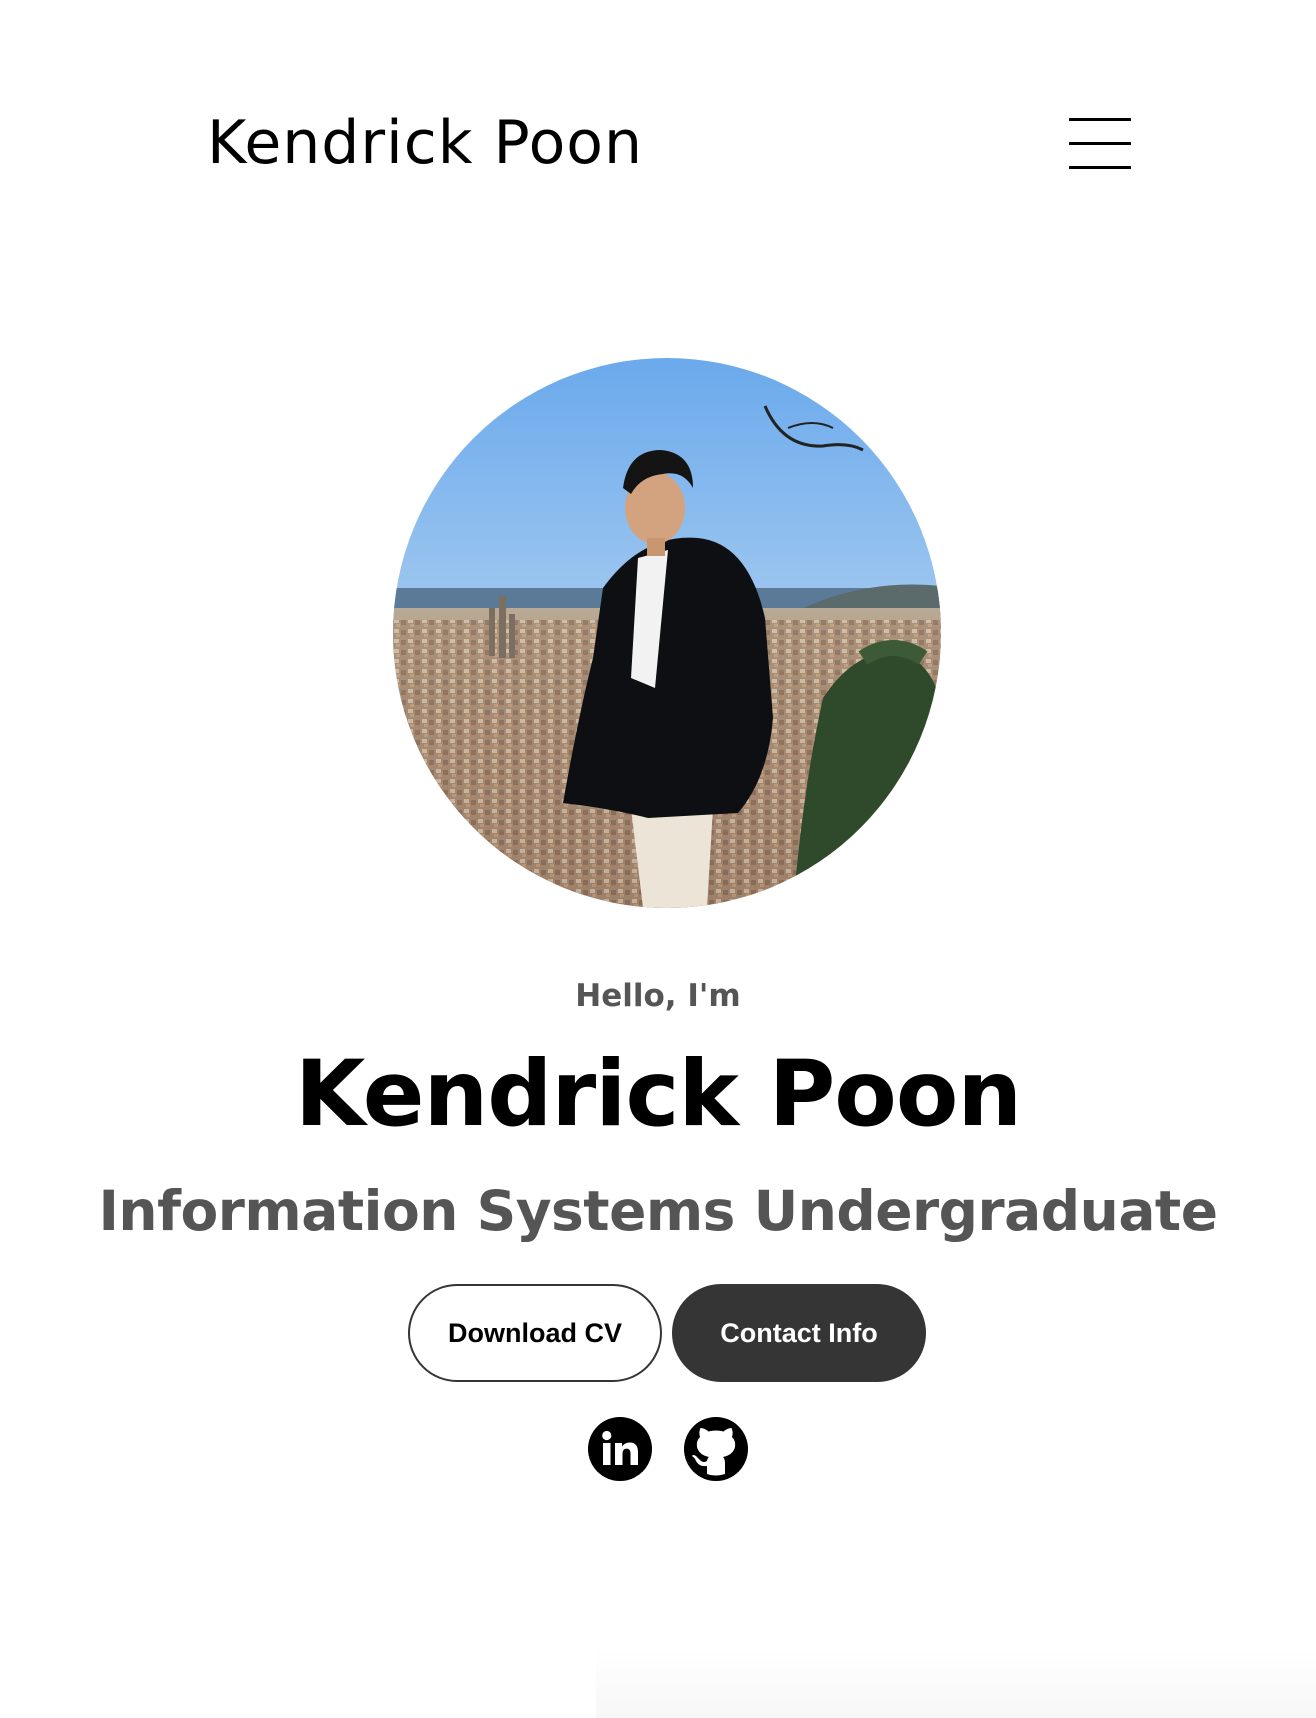 This screenshot has height=1718, width=1316. Describe the element at coordinates (620, 1449) in the screenshot. I see `linkedin-icon` at that location.